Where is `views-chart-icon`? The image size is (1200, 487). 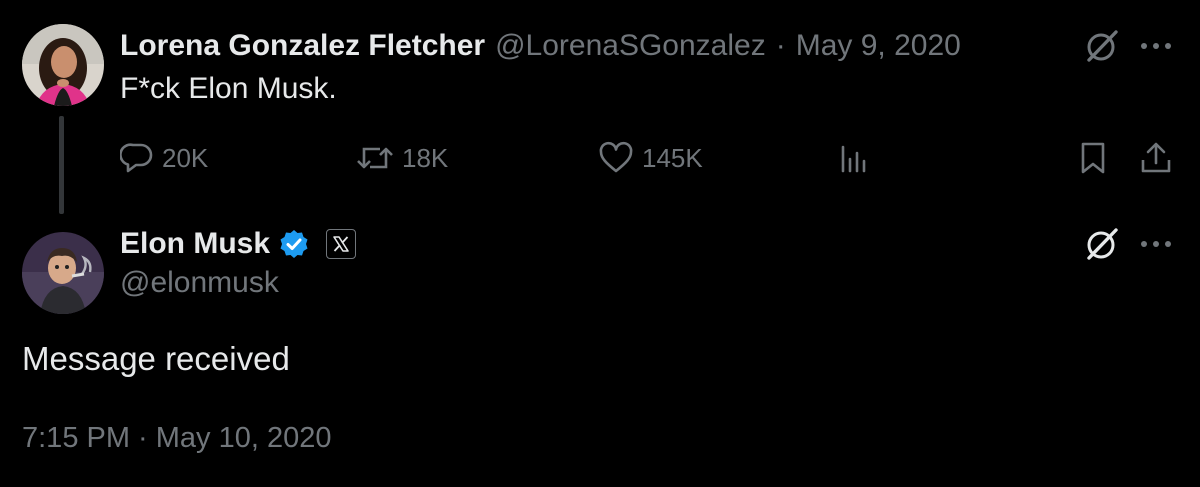
views-chart-icon is located at coordinates (853, 159).